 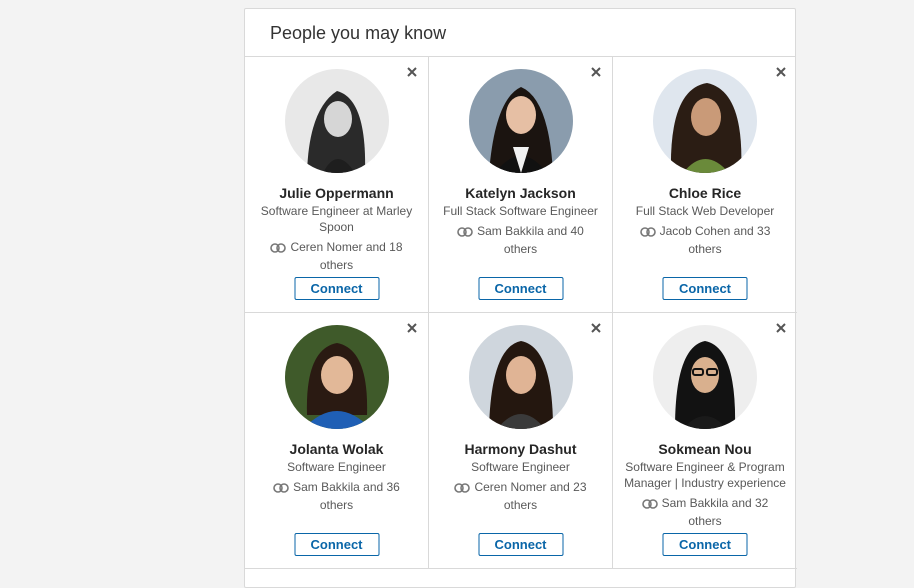 I want to click on shared-connections-text: Sam Bakkila and 32 others, so click(x=715, y=512).